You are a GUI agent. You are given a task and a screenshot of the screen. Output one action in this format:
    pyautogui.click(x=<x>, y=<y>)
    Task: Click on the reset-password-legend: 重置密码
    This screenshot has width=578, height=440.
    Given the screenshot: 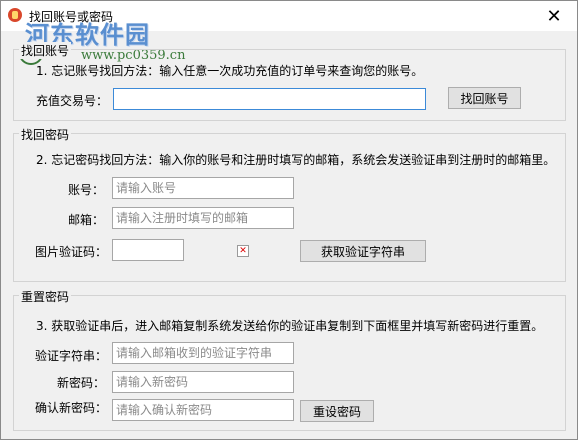 What is the action you would take?
    pyautogui.click(x=45, y=296)
    